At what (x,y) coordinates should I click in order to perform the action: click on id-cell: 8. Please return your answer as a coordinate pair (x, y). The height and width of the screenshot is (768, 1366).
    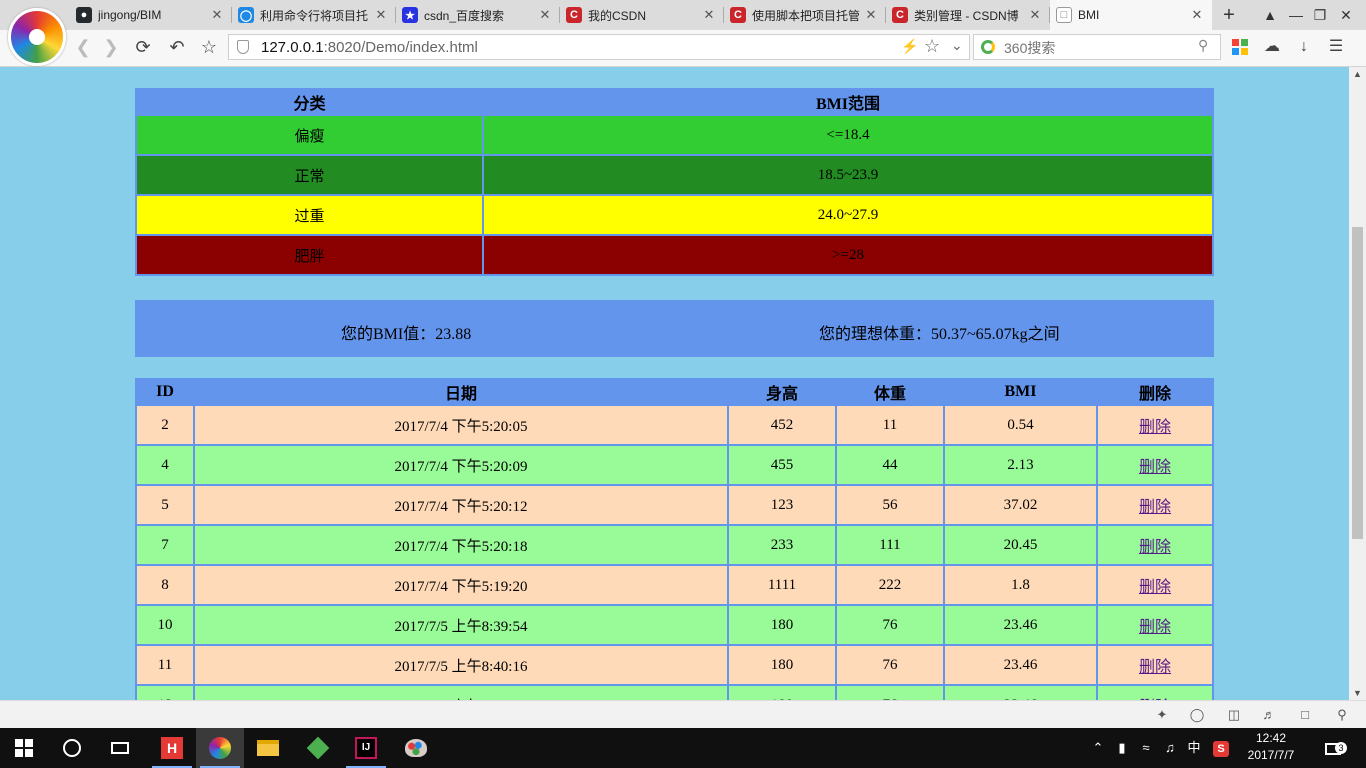
    Looking at the image, I should click on (165, 585).